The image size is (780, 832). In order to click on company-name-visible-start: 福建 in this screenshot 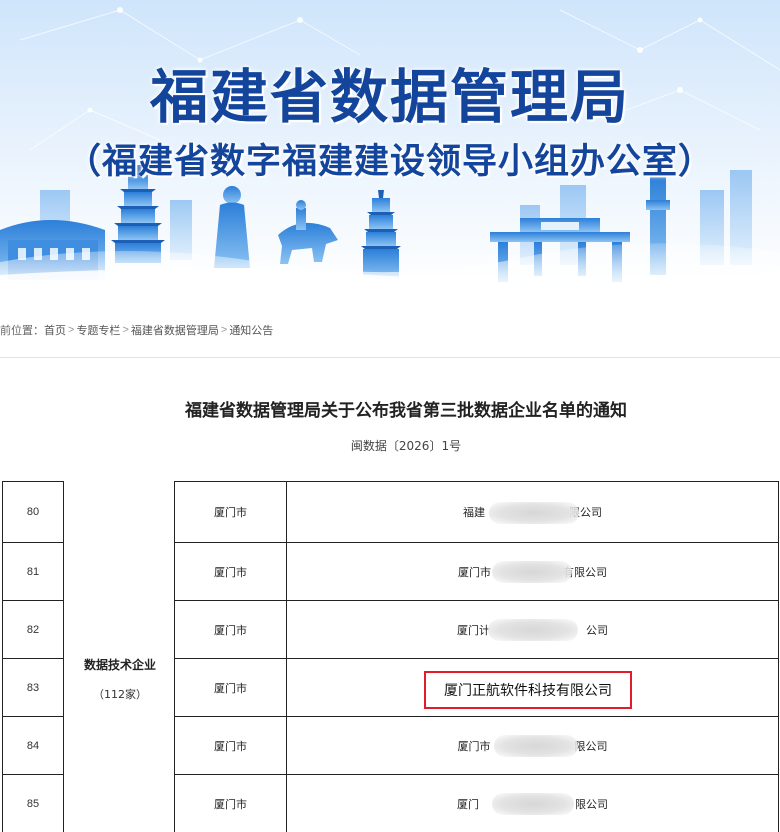, I will do `click(474, 512)`.